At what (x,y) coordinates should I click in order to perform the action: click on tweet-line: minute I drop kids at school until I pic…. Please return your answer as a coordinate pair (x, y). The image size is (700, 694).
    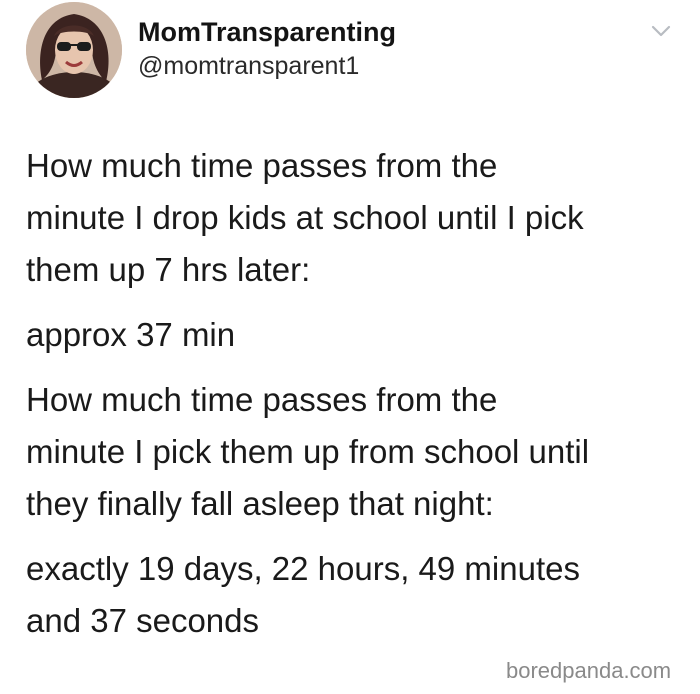
    Looking at the image, I should click on (305, 217).